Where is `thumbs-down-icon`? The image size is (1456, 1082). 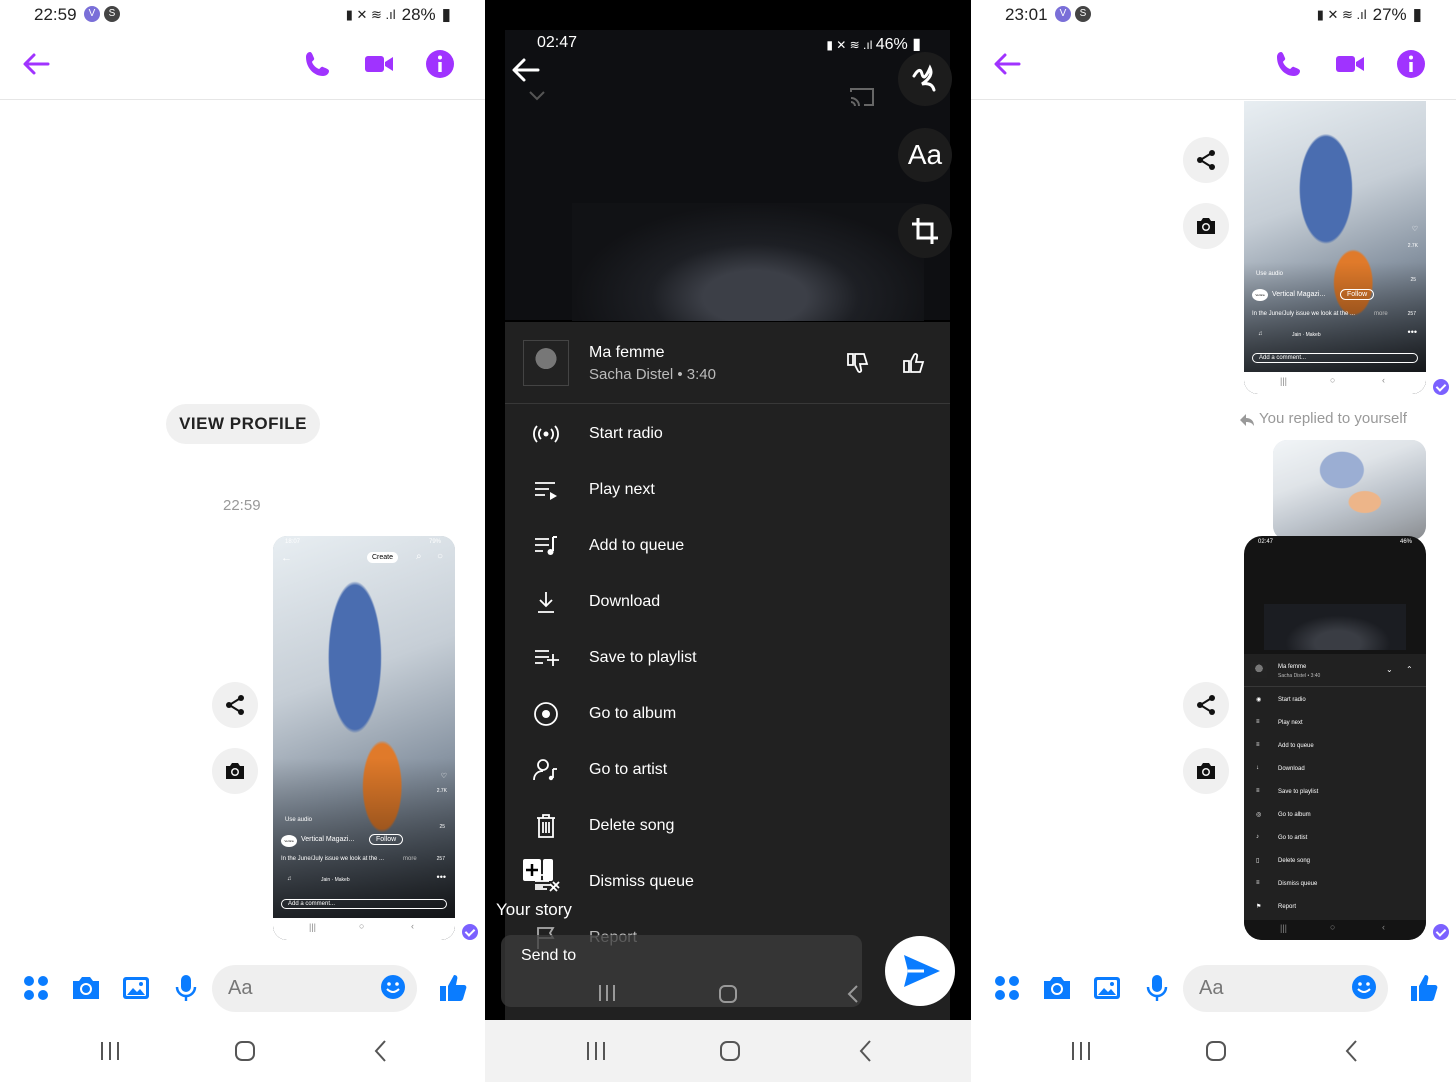
thumbs-down-icon is located at coordinates (857, 363).